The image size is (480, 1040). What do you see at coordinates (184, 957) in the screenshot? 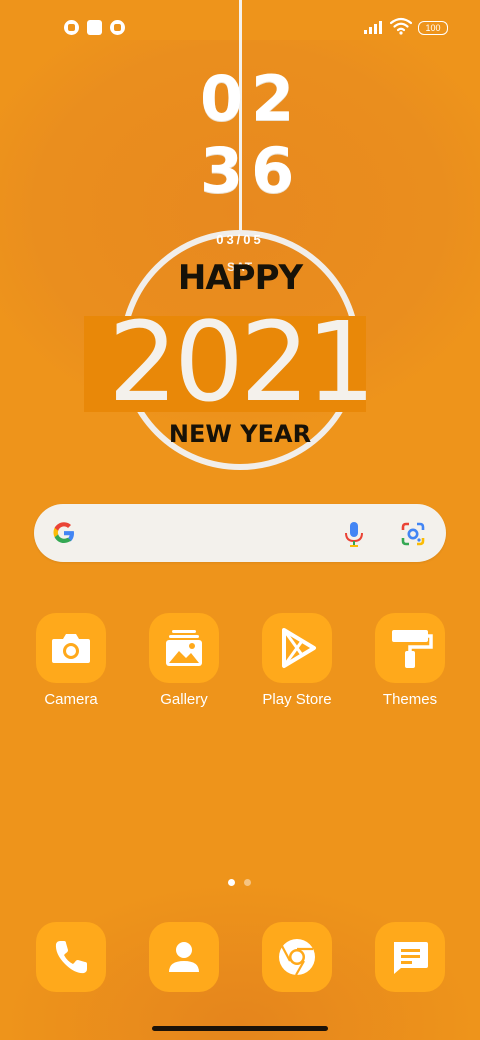
I see `contacts-icon` at bounding box center [184, 957].